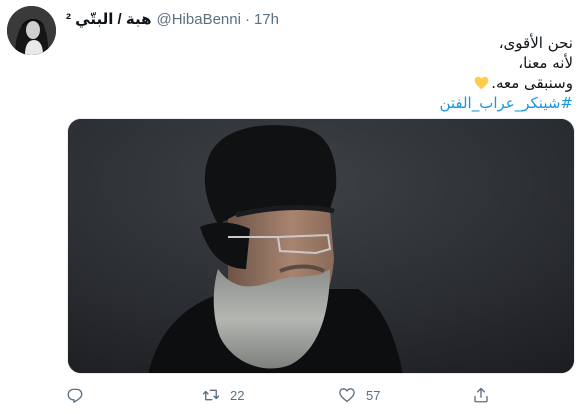 This screenshot has height=414, width=579. Describe the element at coordinates (323, 83) in the screenshot. I see `tweet-text-line-3-wrap: وسنبقى معه.` at that location.